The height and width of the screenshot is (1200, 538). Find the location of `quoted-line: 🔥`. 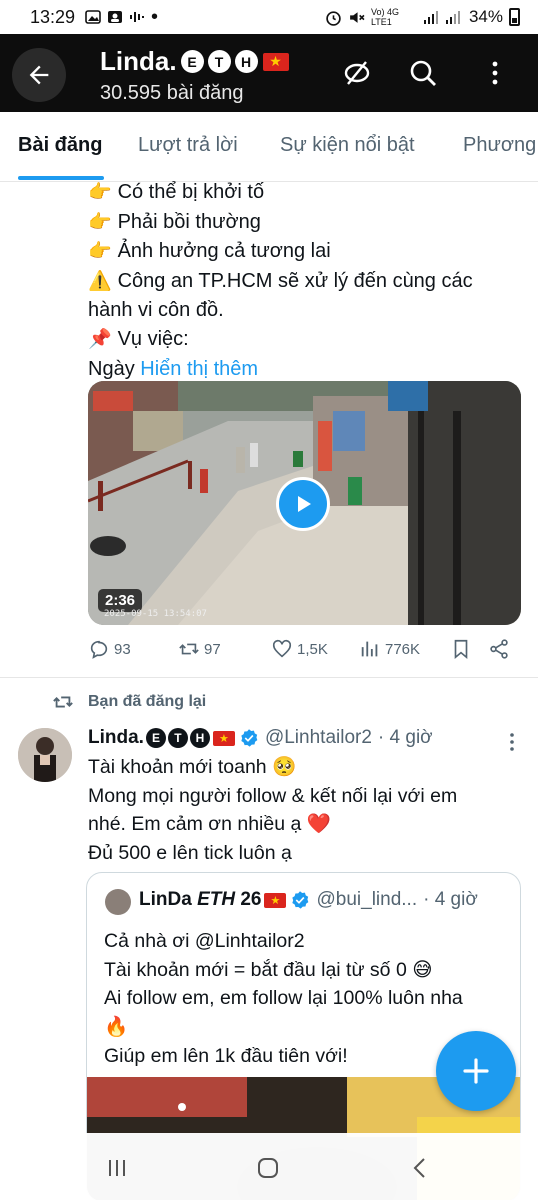

quoted-line: 🔥 is located at coordinates (116, 1027).